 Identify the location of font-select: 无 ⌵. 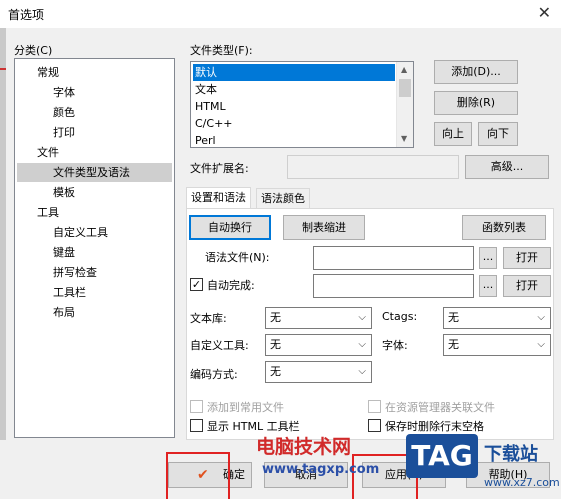
(497, 345).